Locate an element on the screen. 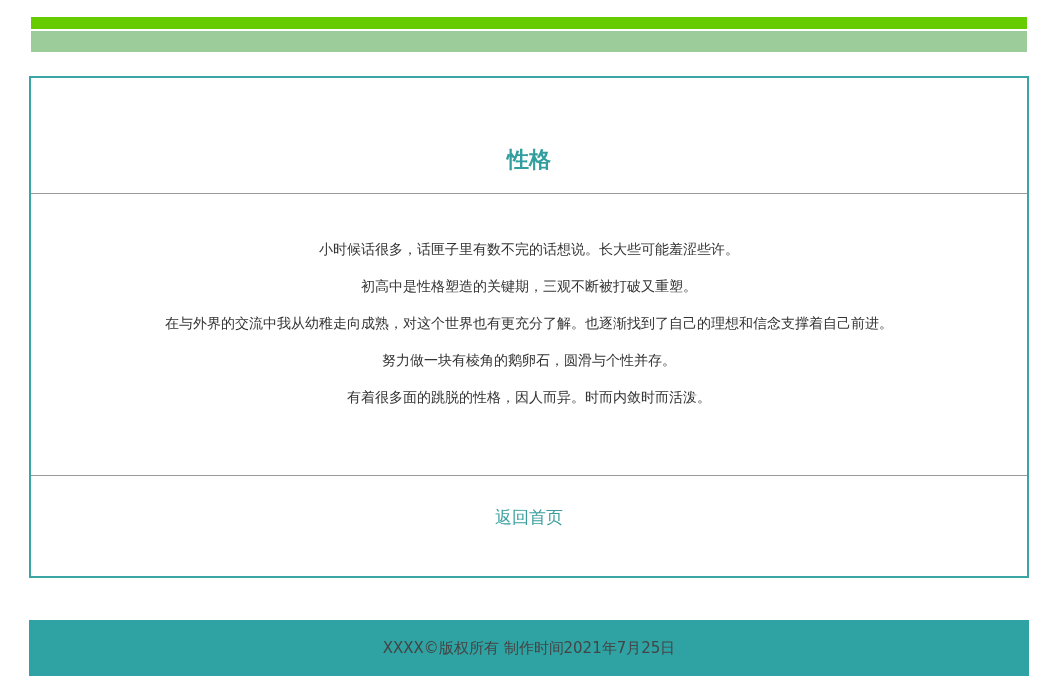 The height and width of the screenshot is (698, 1045). paragraph: 初高中是性格塑造的关键期，三观不断被打破又重塑。 is located at coordinates (529, 286).